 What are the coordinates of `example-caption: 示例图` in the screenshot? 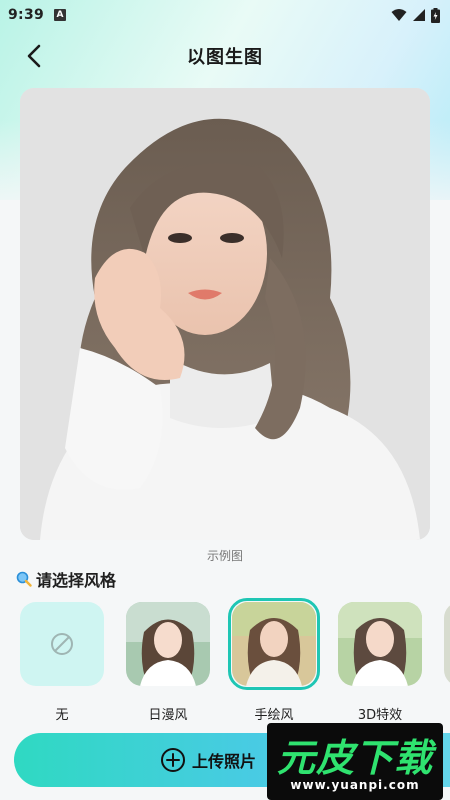 It's located at (224, 556).